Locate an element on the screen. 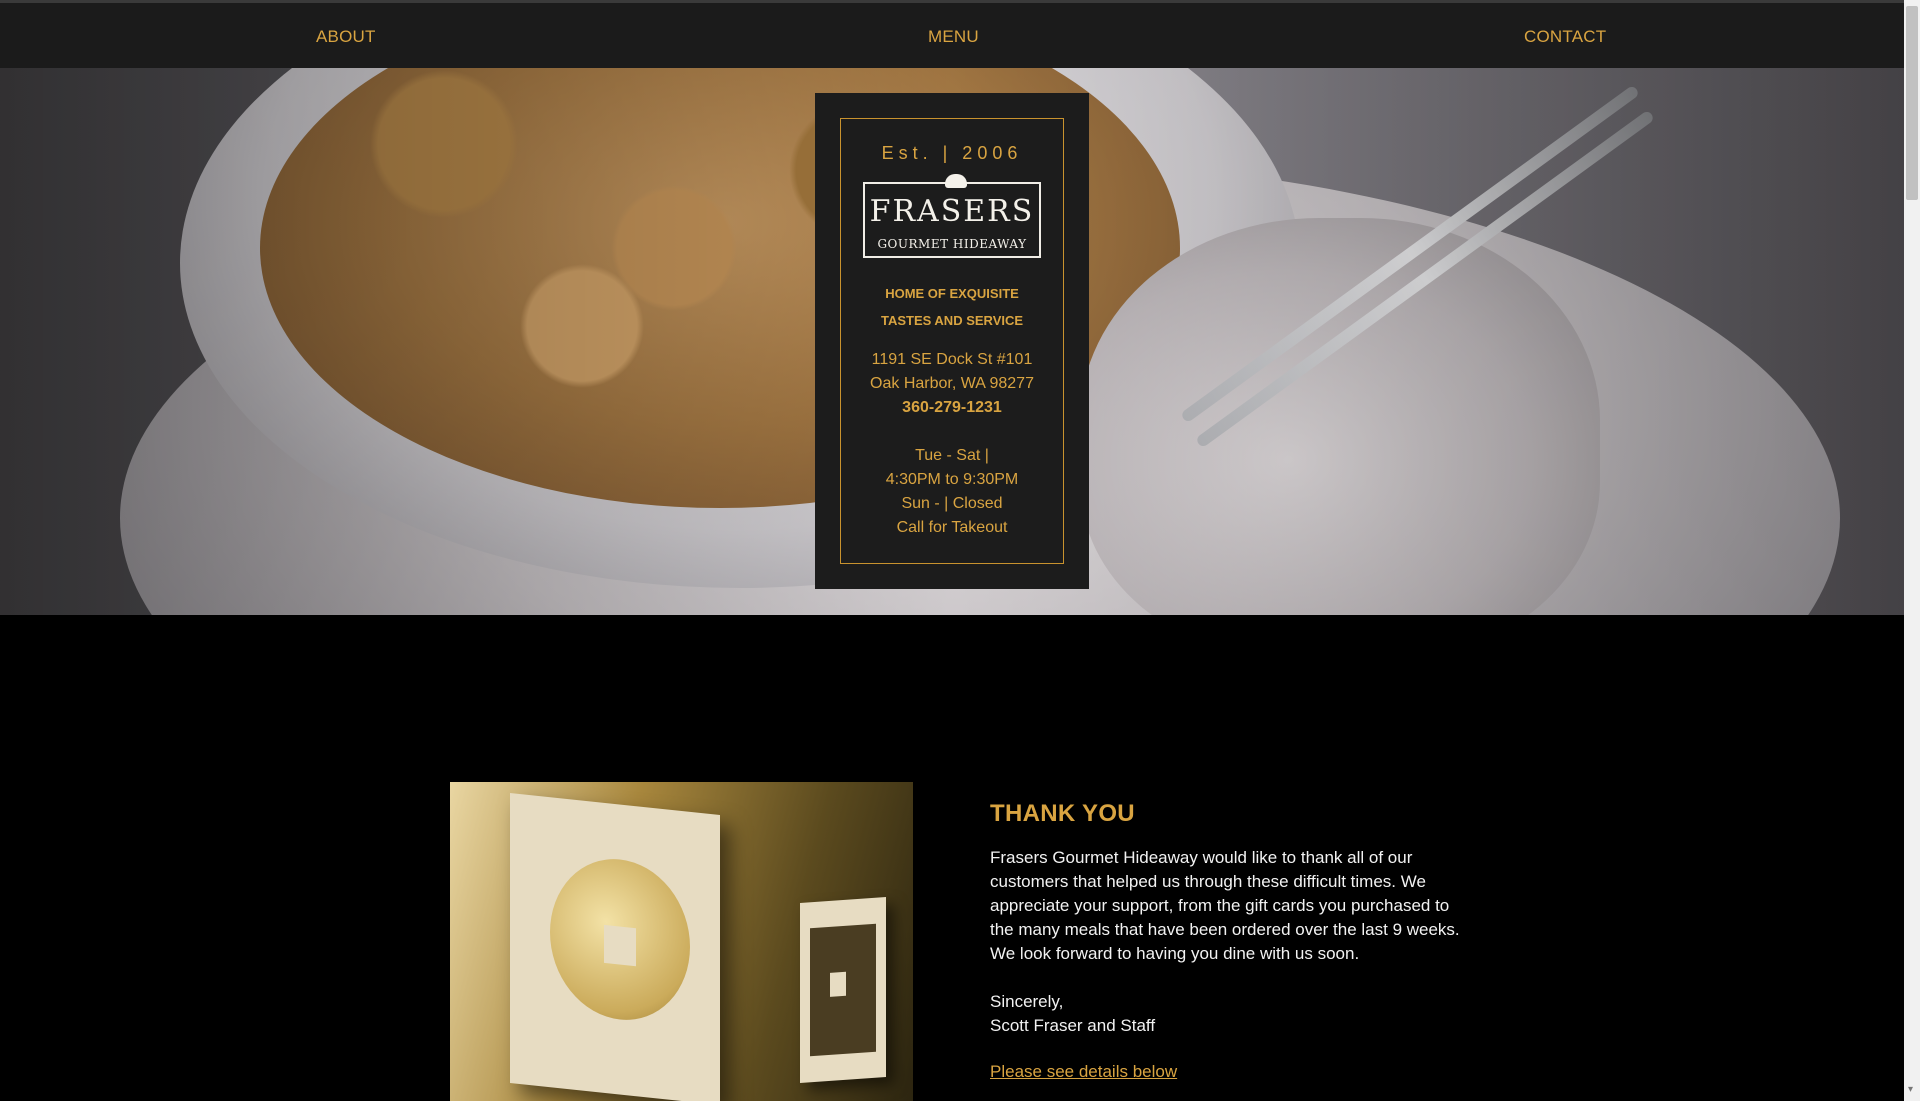 This screenshot has width=1920, height=1101. nav-contact-link: CONTACT is located at coordinates (1565, 37).